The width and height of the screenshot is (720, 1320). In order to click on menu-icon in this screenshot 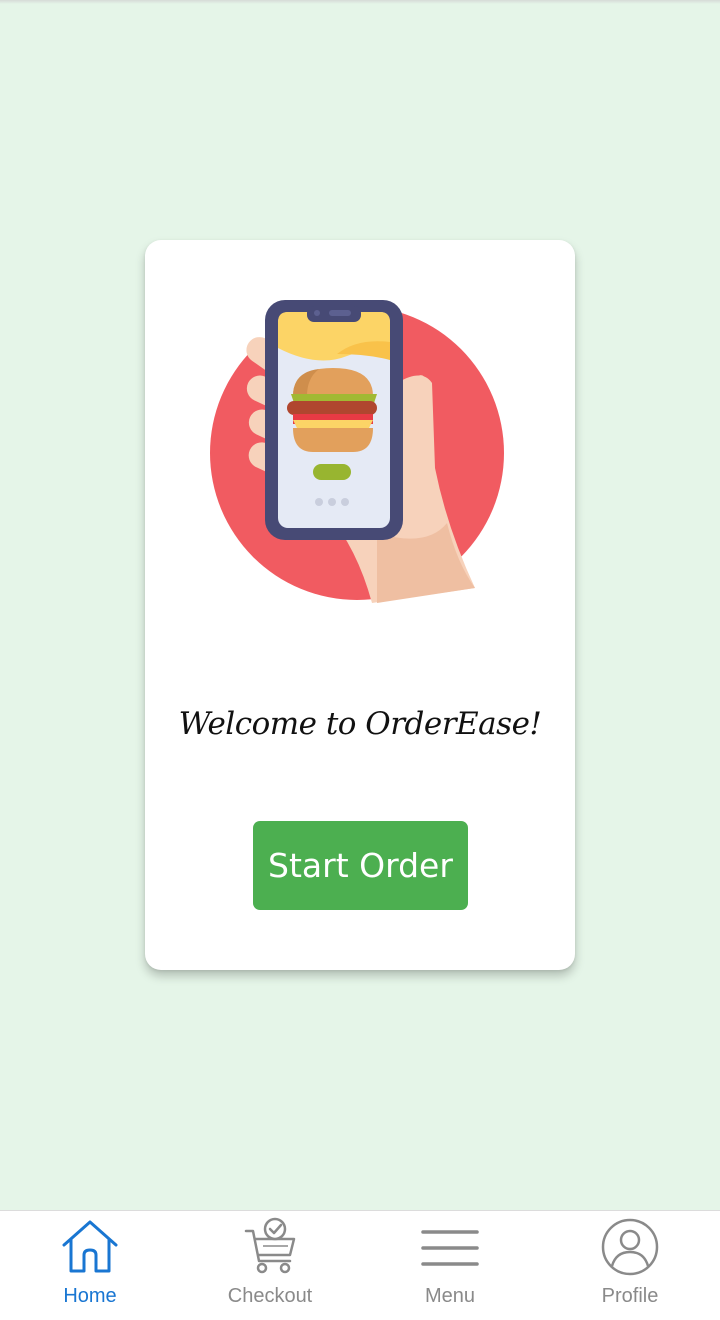, I will do `click(450, 1248)`.